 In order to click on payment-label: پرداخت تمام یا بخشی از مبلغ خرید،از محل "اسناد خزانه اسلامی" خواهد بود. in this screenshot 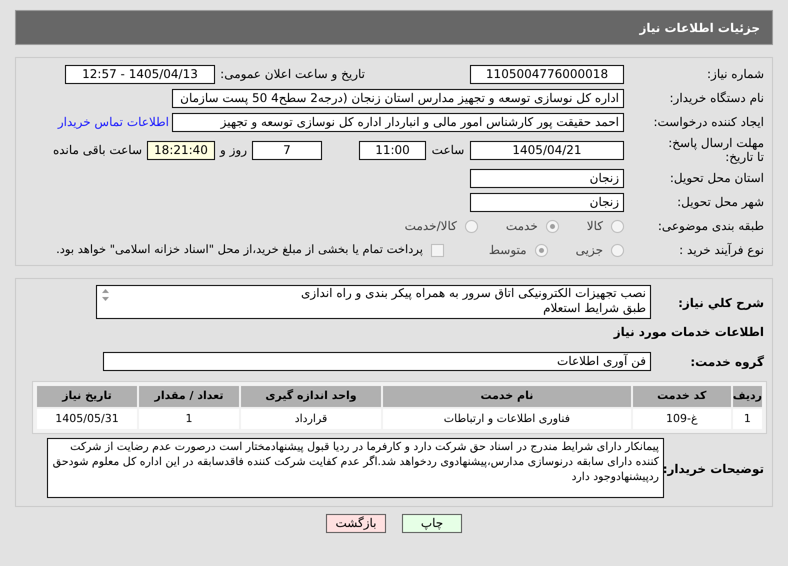, I will do `click(239, 249)`.